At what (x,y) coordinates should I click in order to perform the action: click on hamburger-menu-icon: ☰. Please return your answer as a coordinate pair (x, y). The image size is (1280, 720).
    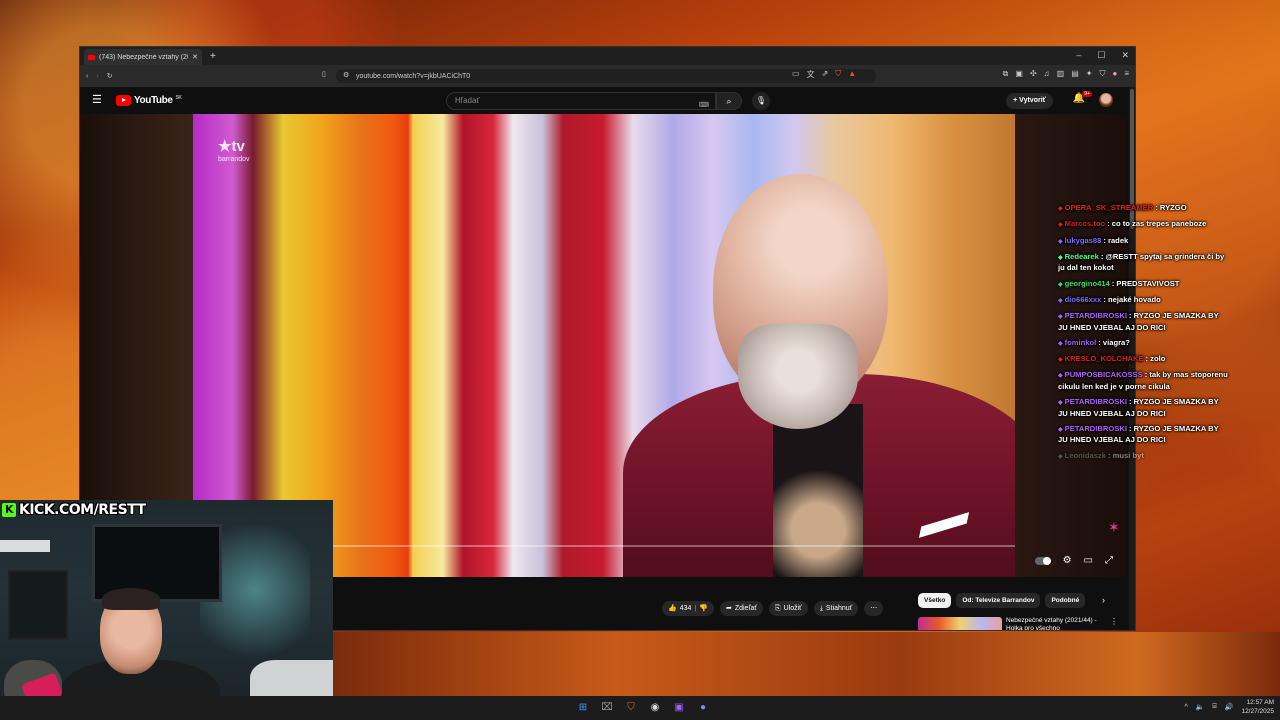
    Looking at the image, I should click on (97, 100).